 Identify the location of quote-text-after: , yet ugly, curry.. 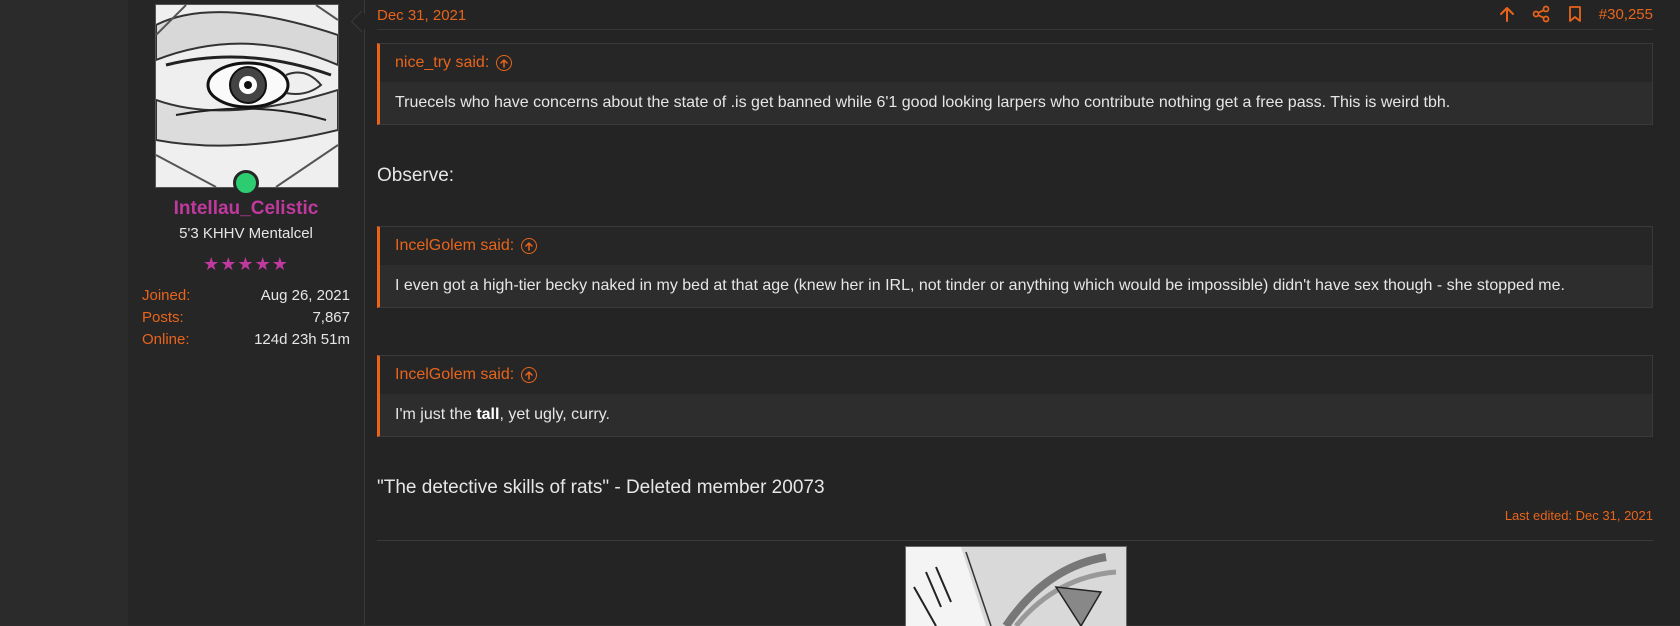
(554, 414).